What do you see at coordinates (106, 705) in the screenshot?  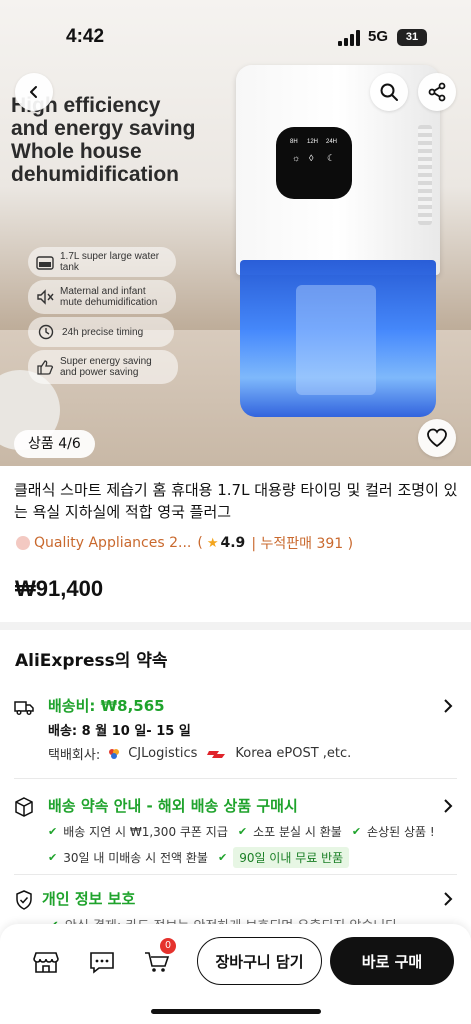 I see `shipping-fee: 배송비: ₩8,565` at bounding box center [106, 705].